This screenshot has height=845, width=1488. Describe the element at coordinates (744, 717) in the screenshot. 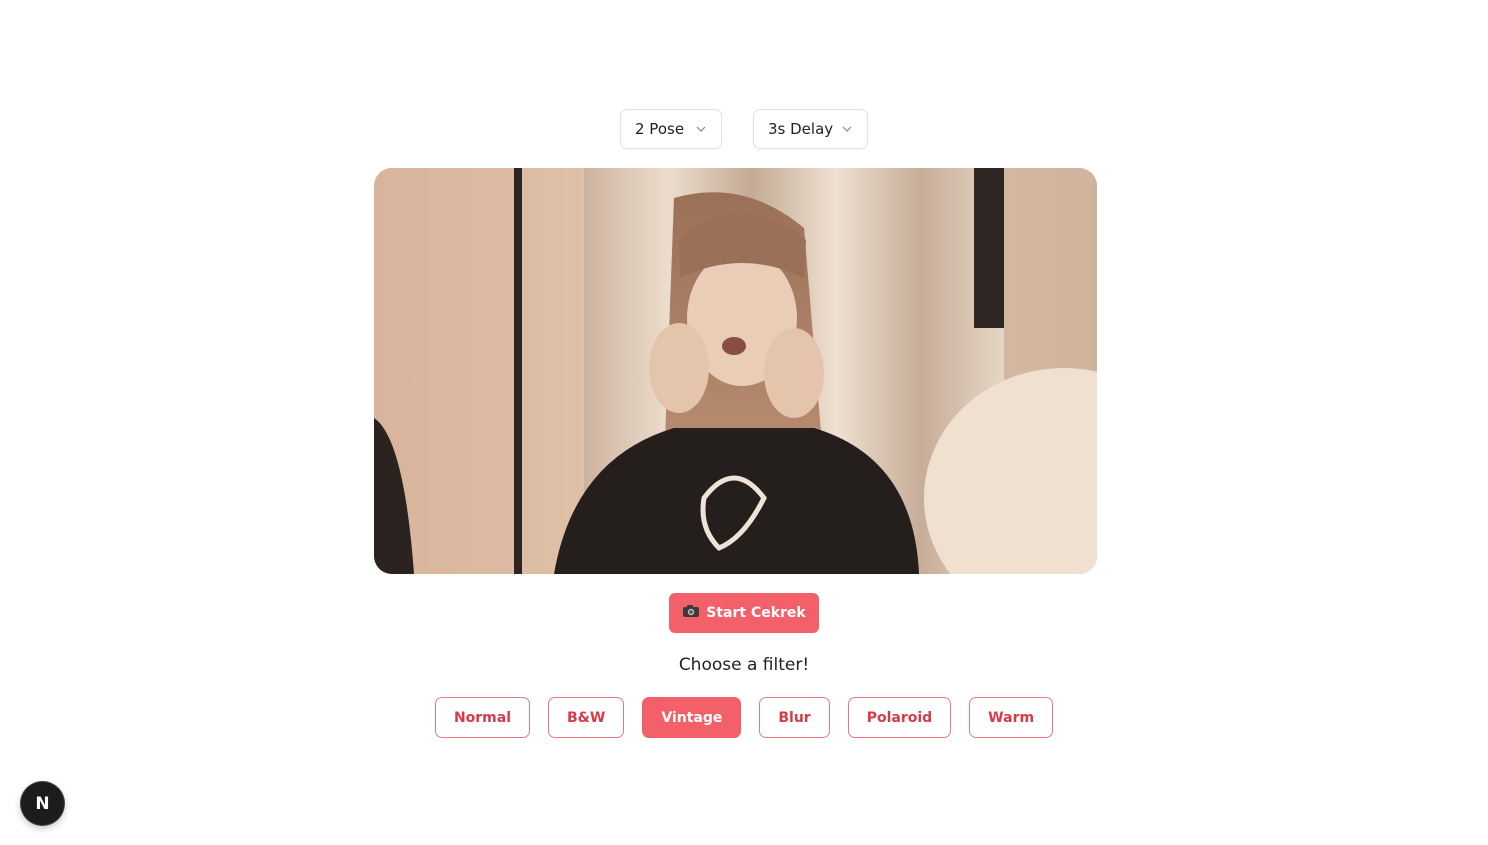

I see `filter-options: Normal B&W Vintage Blur Polaroid Warm` at that location.